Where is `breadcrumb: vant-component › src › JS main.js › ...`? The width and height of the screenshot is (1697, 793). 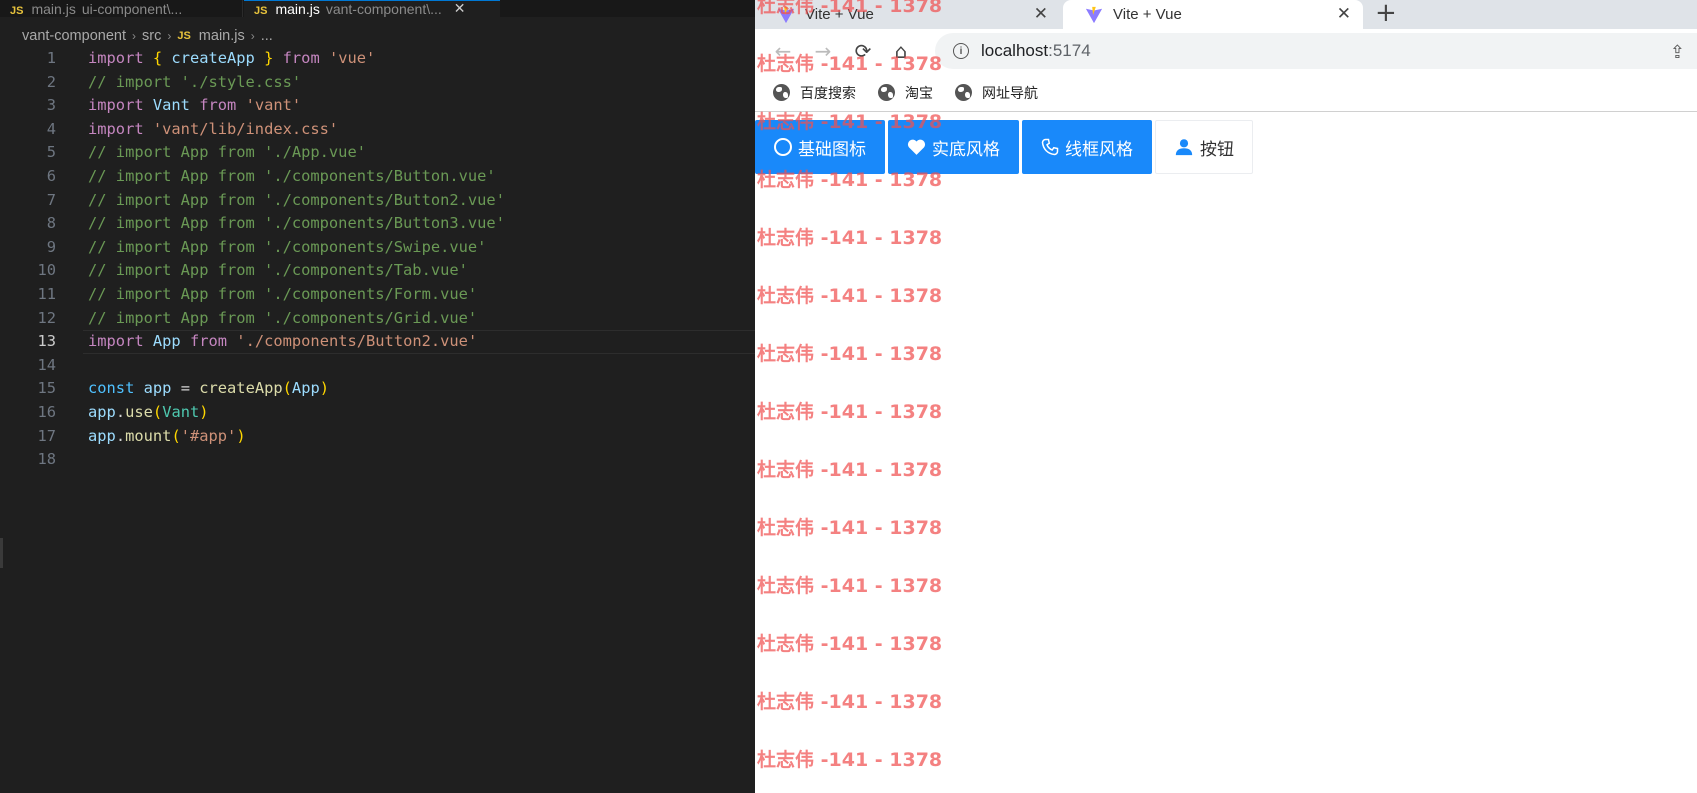 breadcrumb: vant-component › src › JS main.js › ... is located at coordinates (147, 36).